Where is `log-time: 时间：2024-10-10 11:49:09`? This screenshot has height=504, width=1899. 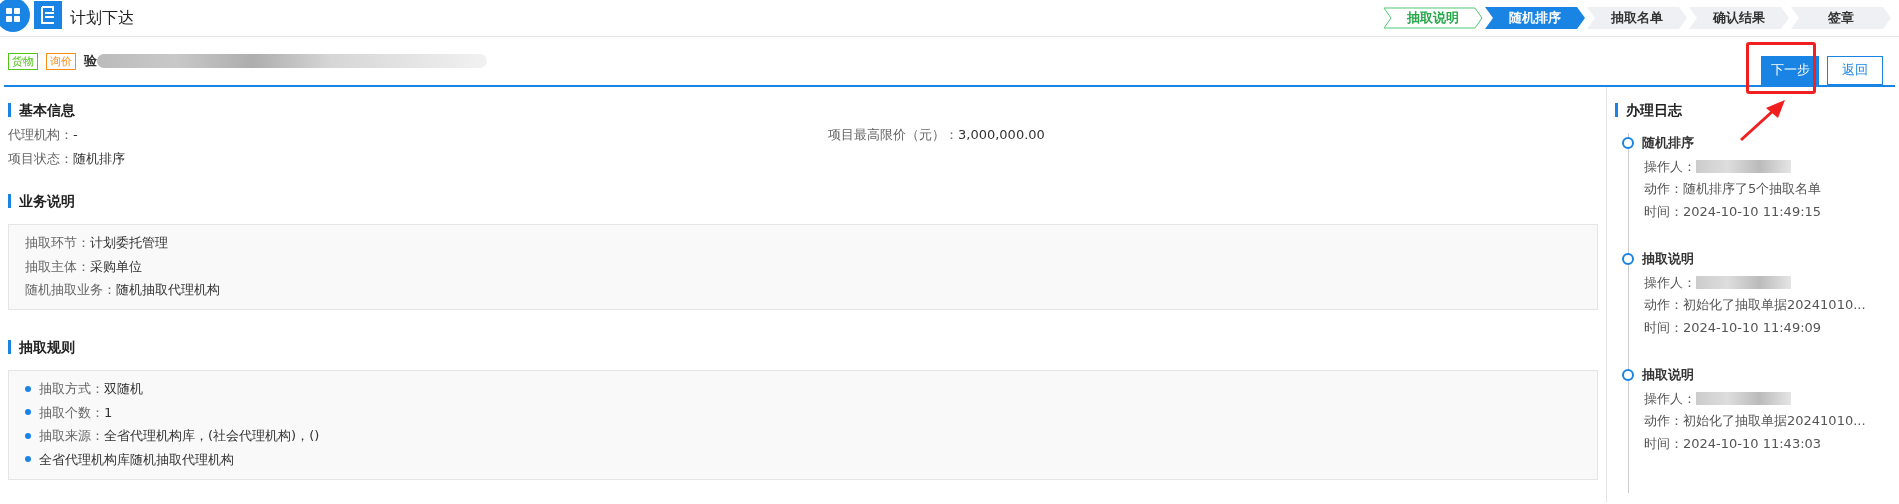
log-time: 时间：2024-10-10 11:49:09 is located at coordinates (1733, 327).